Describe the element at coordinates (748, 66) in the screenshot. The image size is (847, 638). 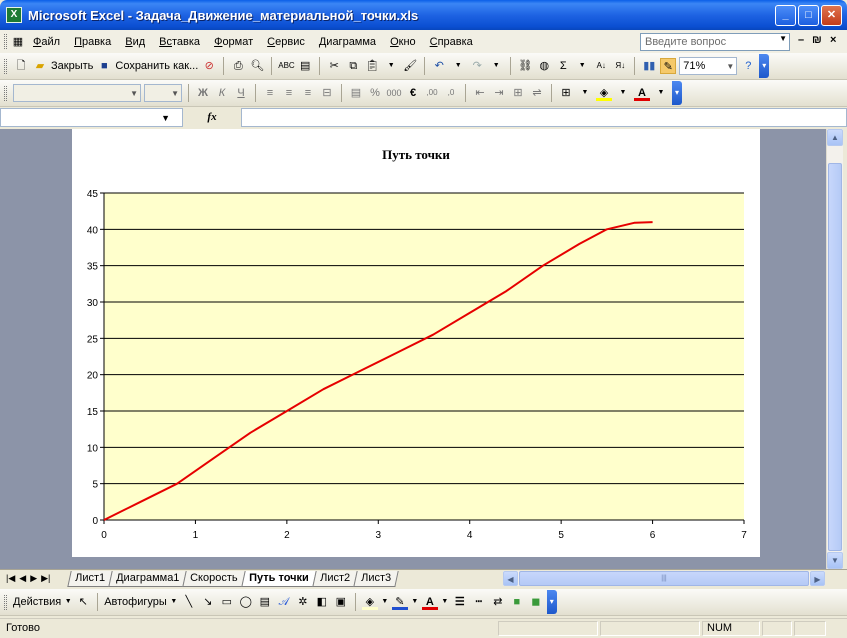
I see `help-icon: ?` at that location.